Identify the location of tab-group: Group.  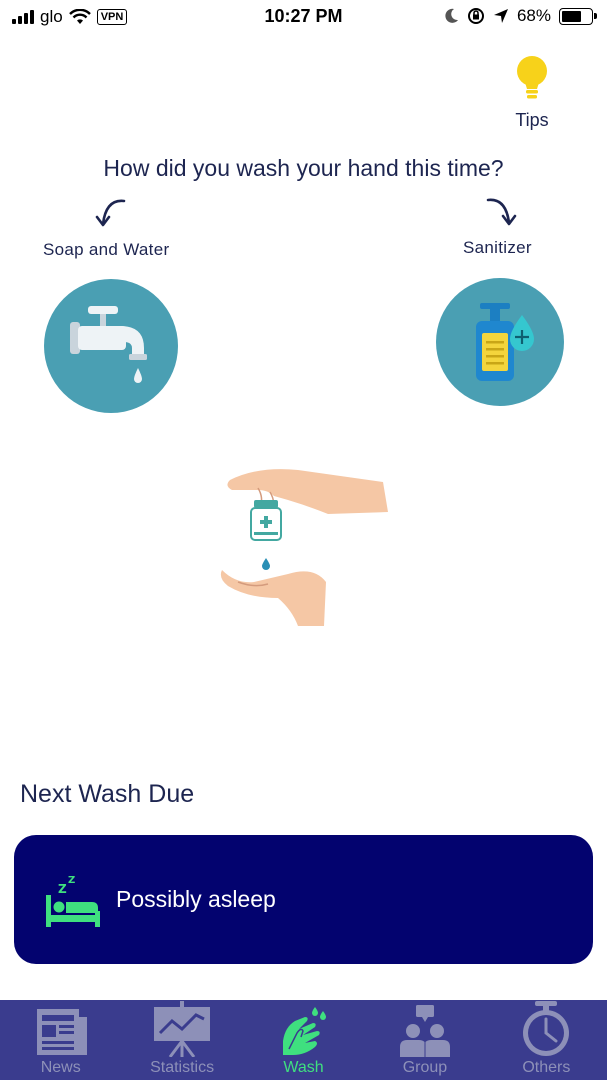
(424, 1040).